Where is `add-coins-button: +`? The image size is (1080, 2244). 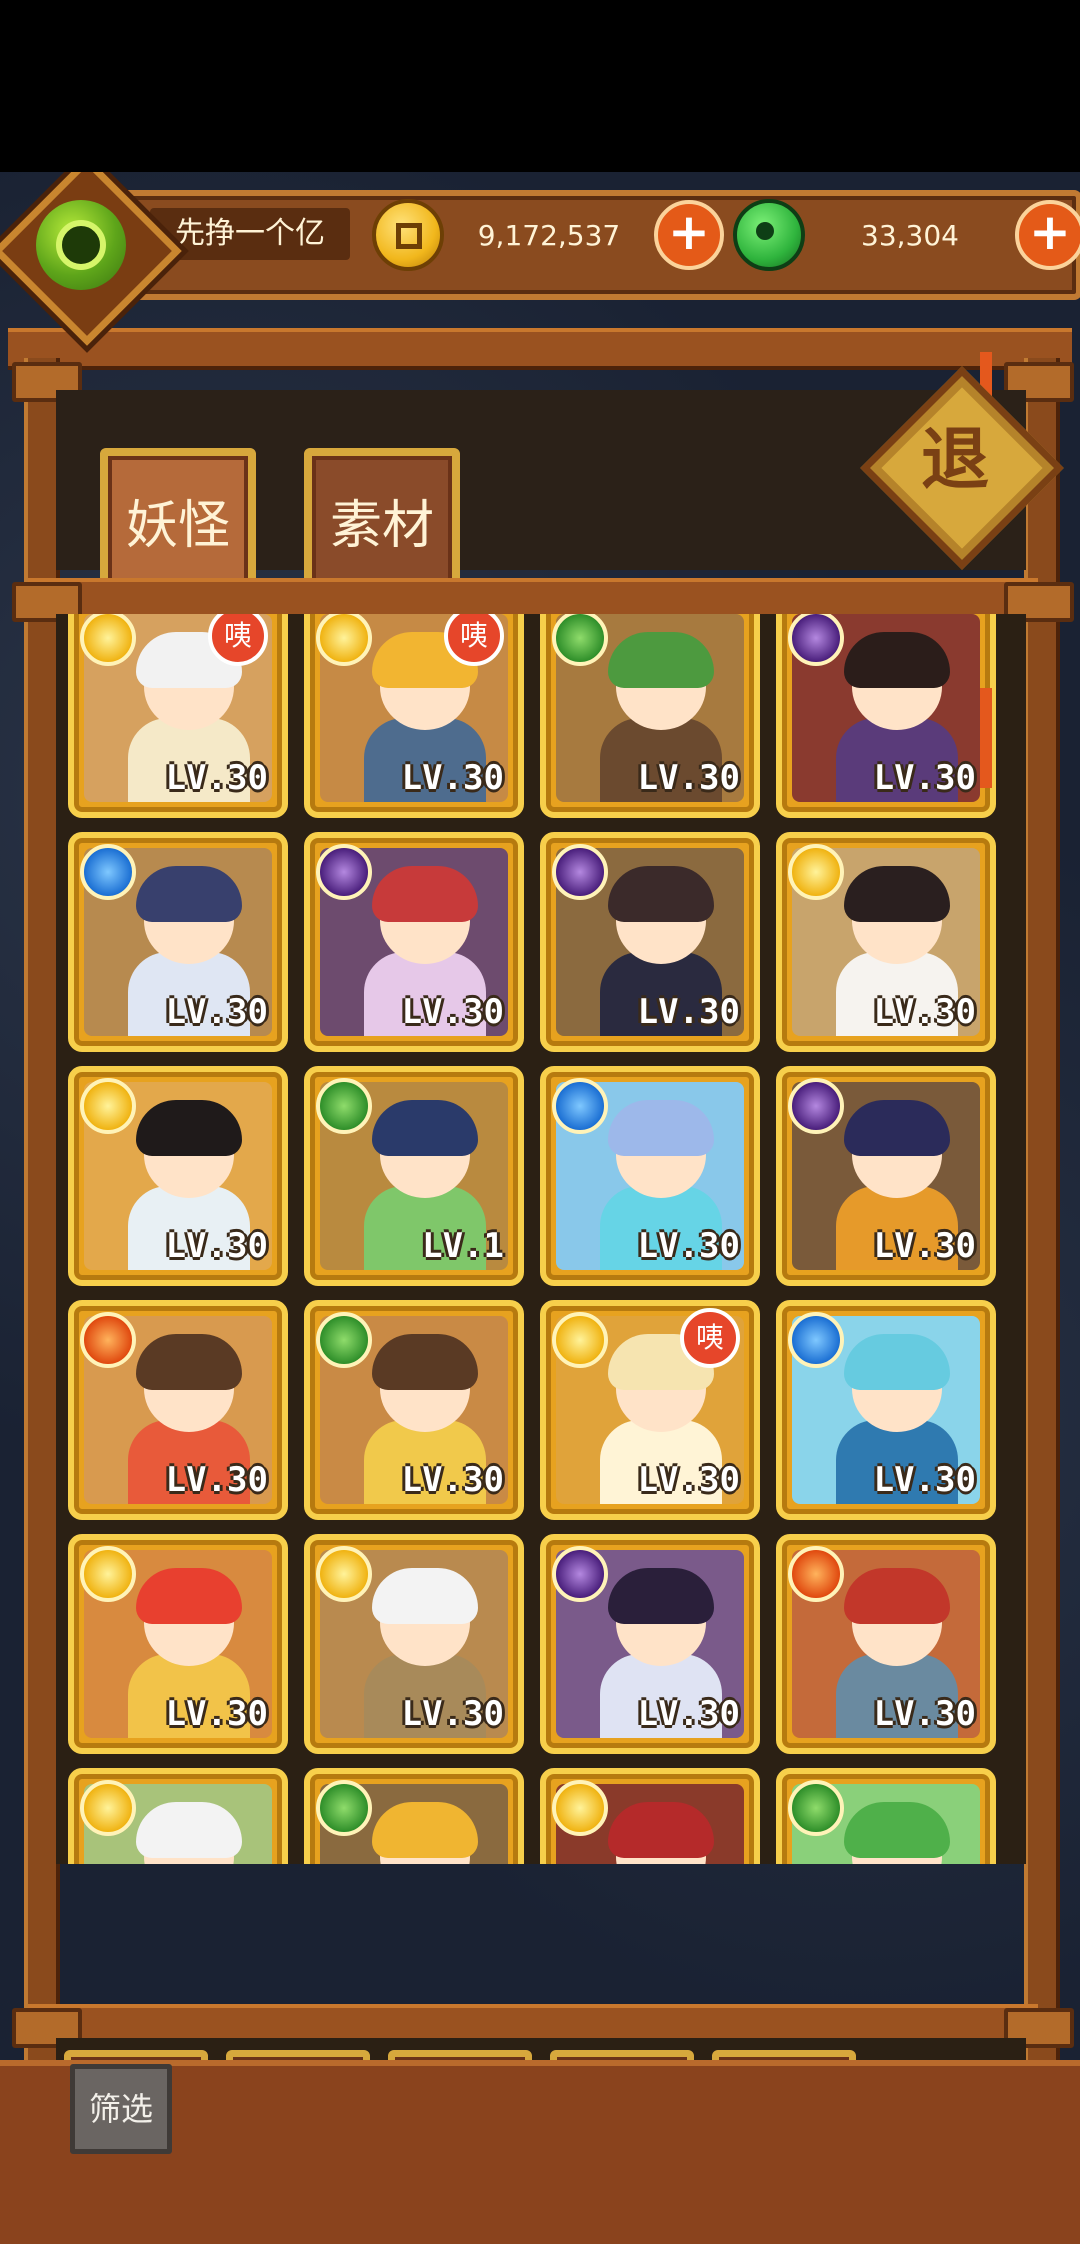
add-coins-button: + is located at coordinates (689, 235).